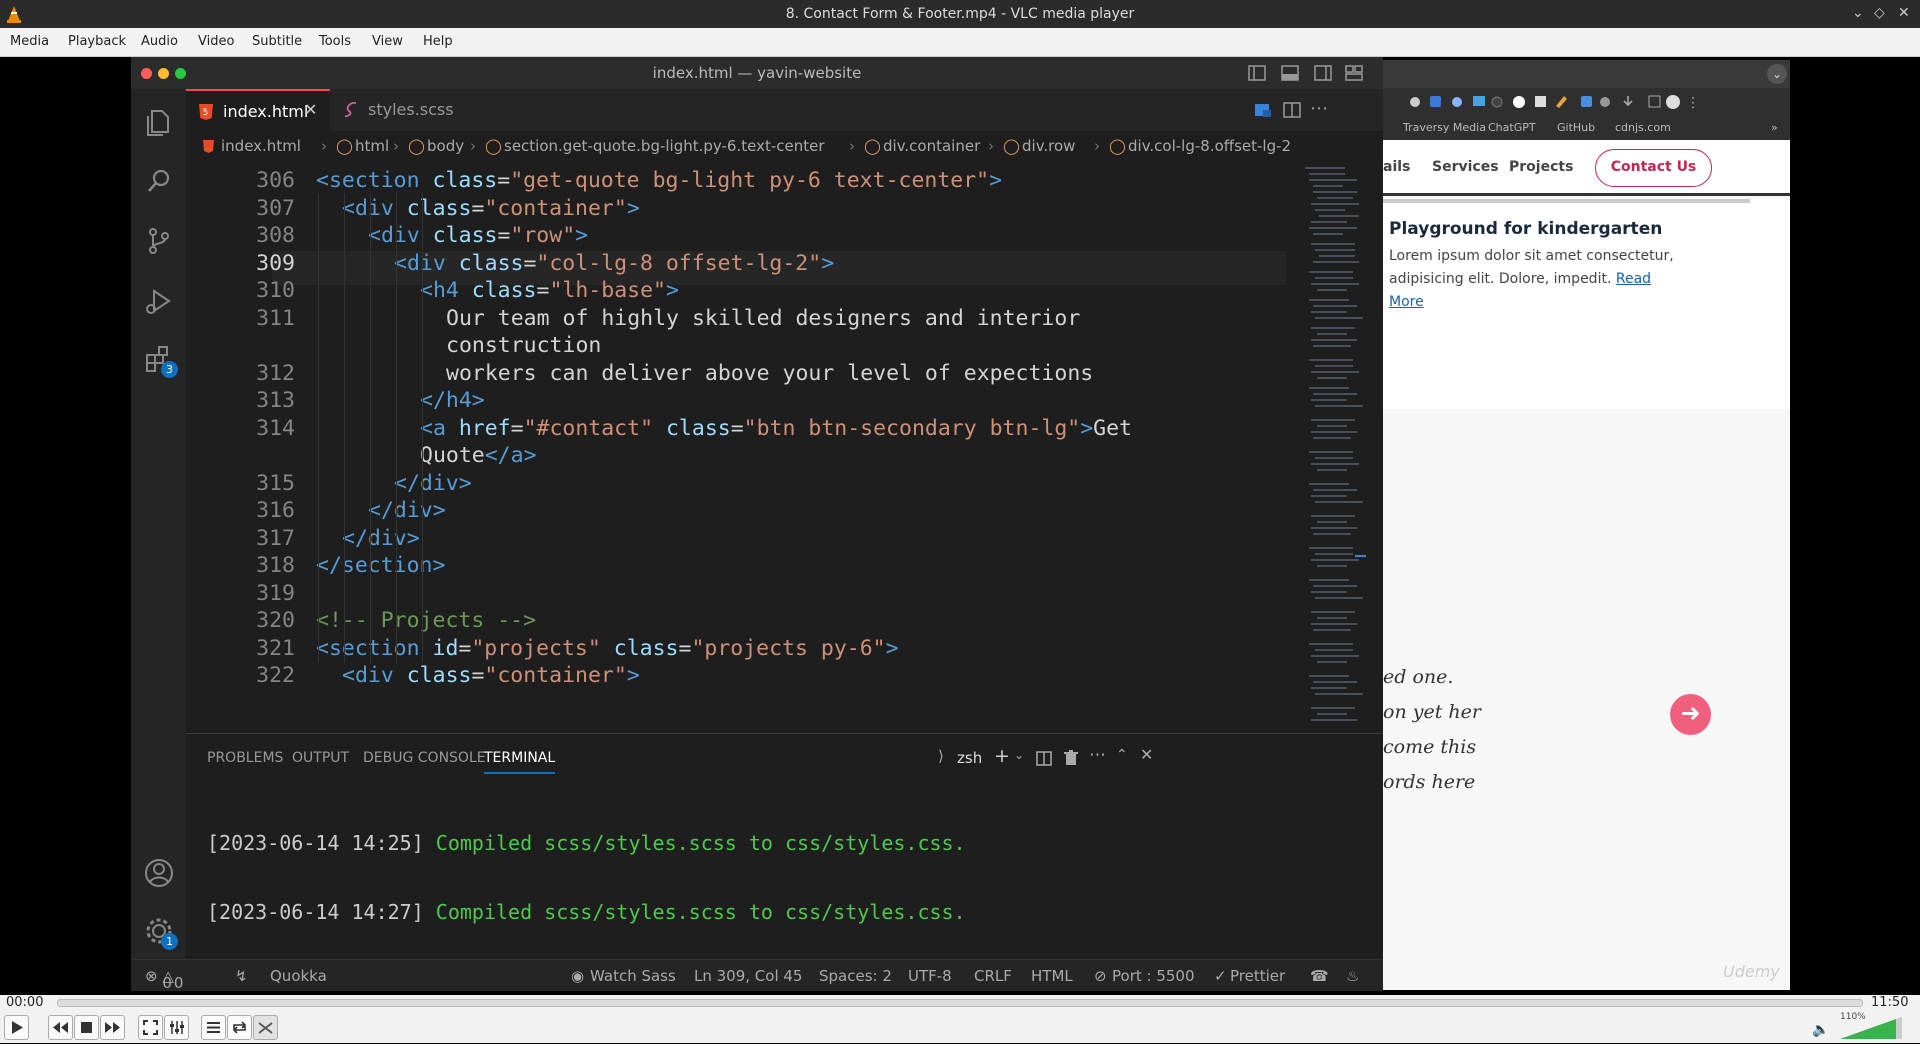  Describe the element at coordinates (213, 1027) in the screenshot. I see `playlist-button` at that location.